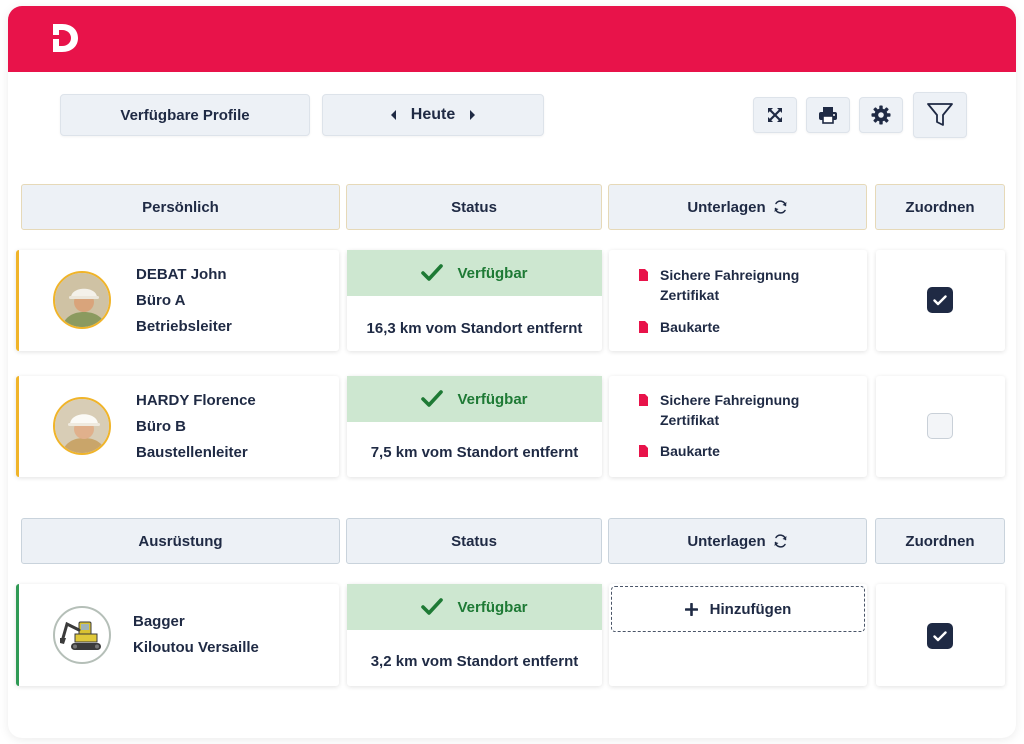 The height and width of the screenshot is (744, 1024). What do you see at coordinates (65, 38) in the screenshot?
I see `logo` at bounding box center [65, 38].